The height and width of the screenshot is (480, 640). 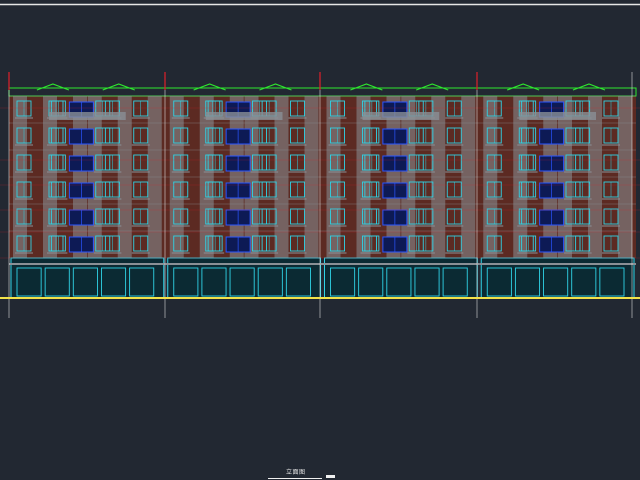 I want to click on drawing-title-block: 立面图, so click(x=304, y=474).